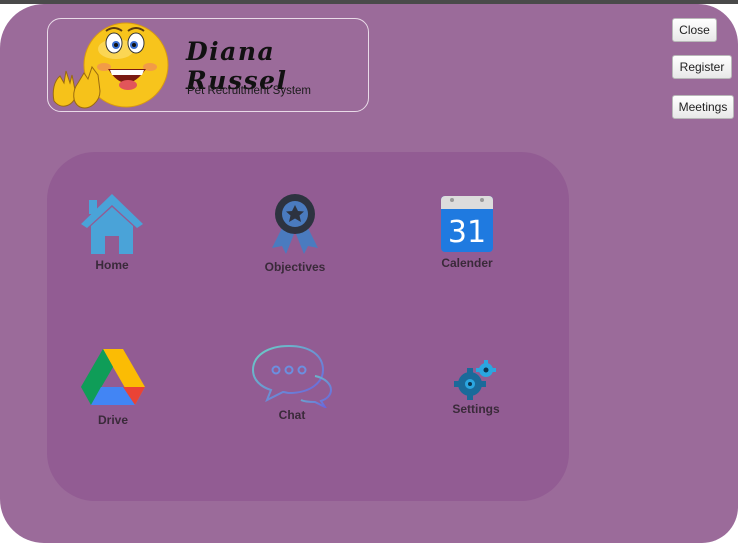 The width and height of the screenshot is (738, 545). What do you see at coordinates (292, 415) in the screenshot?
I see `menu-chat-label: Chat` at bounding box center [292, 415].